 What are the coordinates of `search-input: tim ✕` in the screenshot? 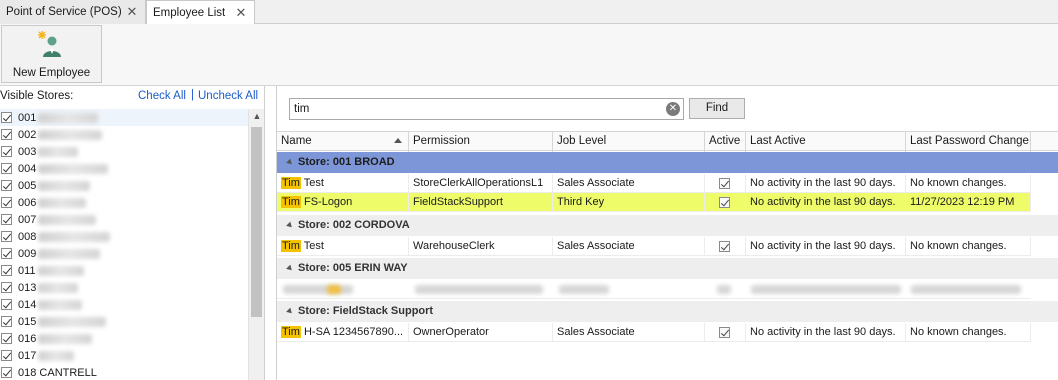 It's located at (486, 109).